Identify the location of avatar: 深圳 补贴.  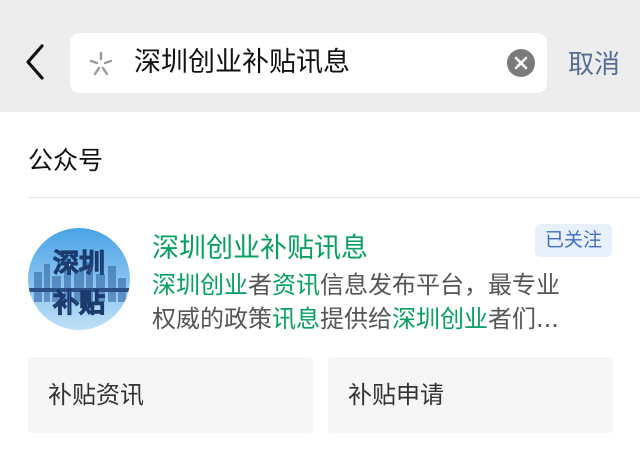
(79, 279).